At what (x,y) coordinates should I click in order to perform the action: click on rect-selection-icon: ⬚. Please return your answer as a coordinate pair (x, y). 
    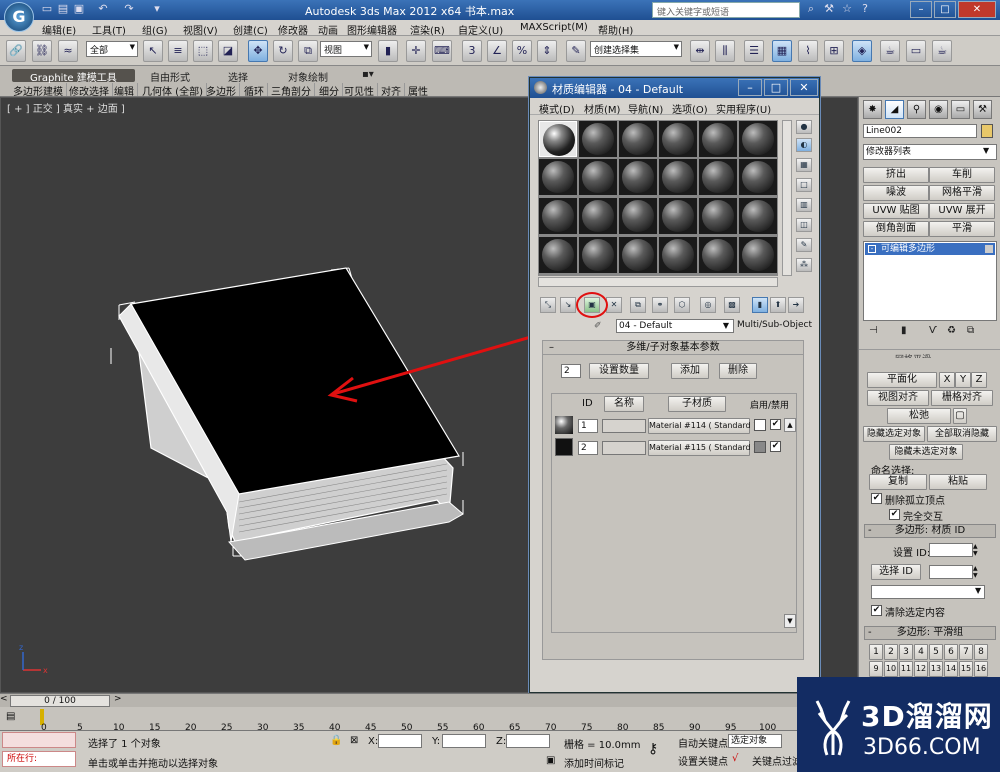
    Looking at the image, I should click on (203, 51).